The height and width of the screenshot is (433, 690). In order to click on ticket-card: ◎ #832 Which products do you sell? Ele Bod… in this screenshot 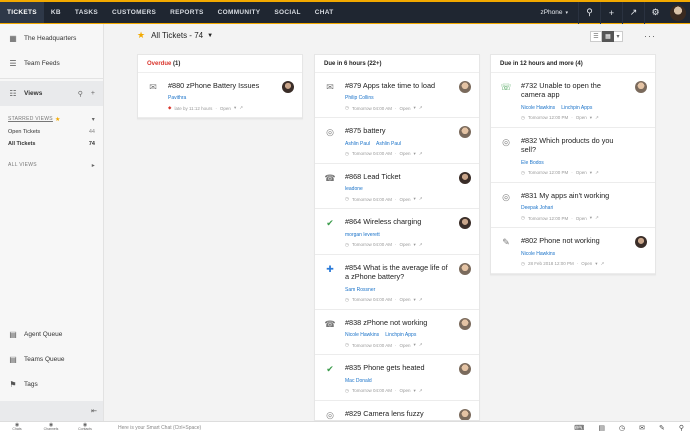, I will do `click(573, 155)`.